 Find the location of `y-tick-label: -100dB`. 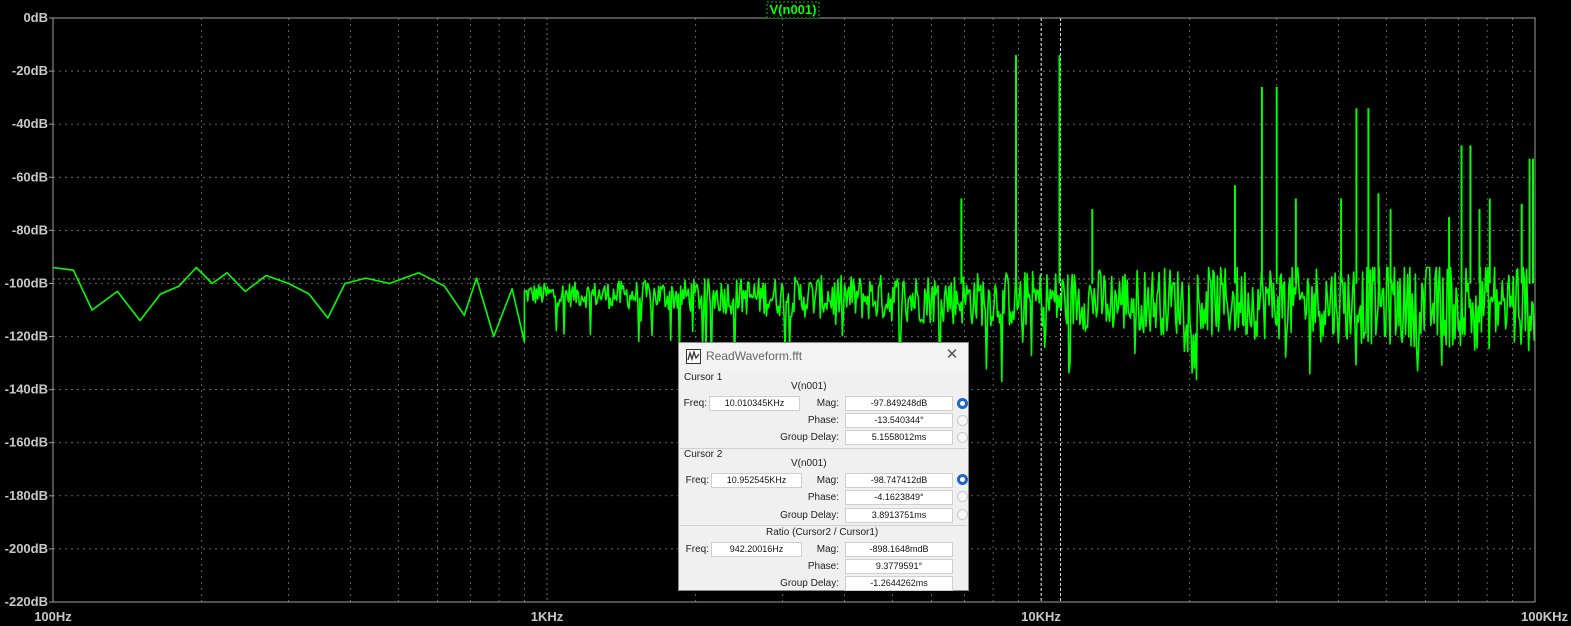

y-tick-label: -100dB is located at coordinates (26, 282).